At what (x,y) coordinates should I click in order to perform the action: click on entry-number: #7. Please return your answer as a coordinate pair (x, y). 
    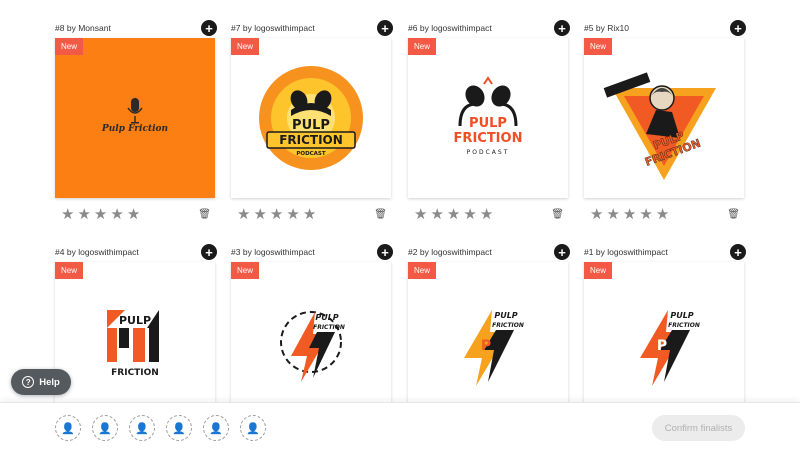
    Looking at the image, I should click on (236, 28).